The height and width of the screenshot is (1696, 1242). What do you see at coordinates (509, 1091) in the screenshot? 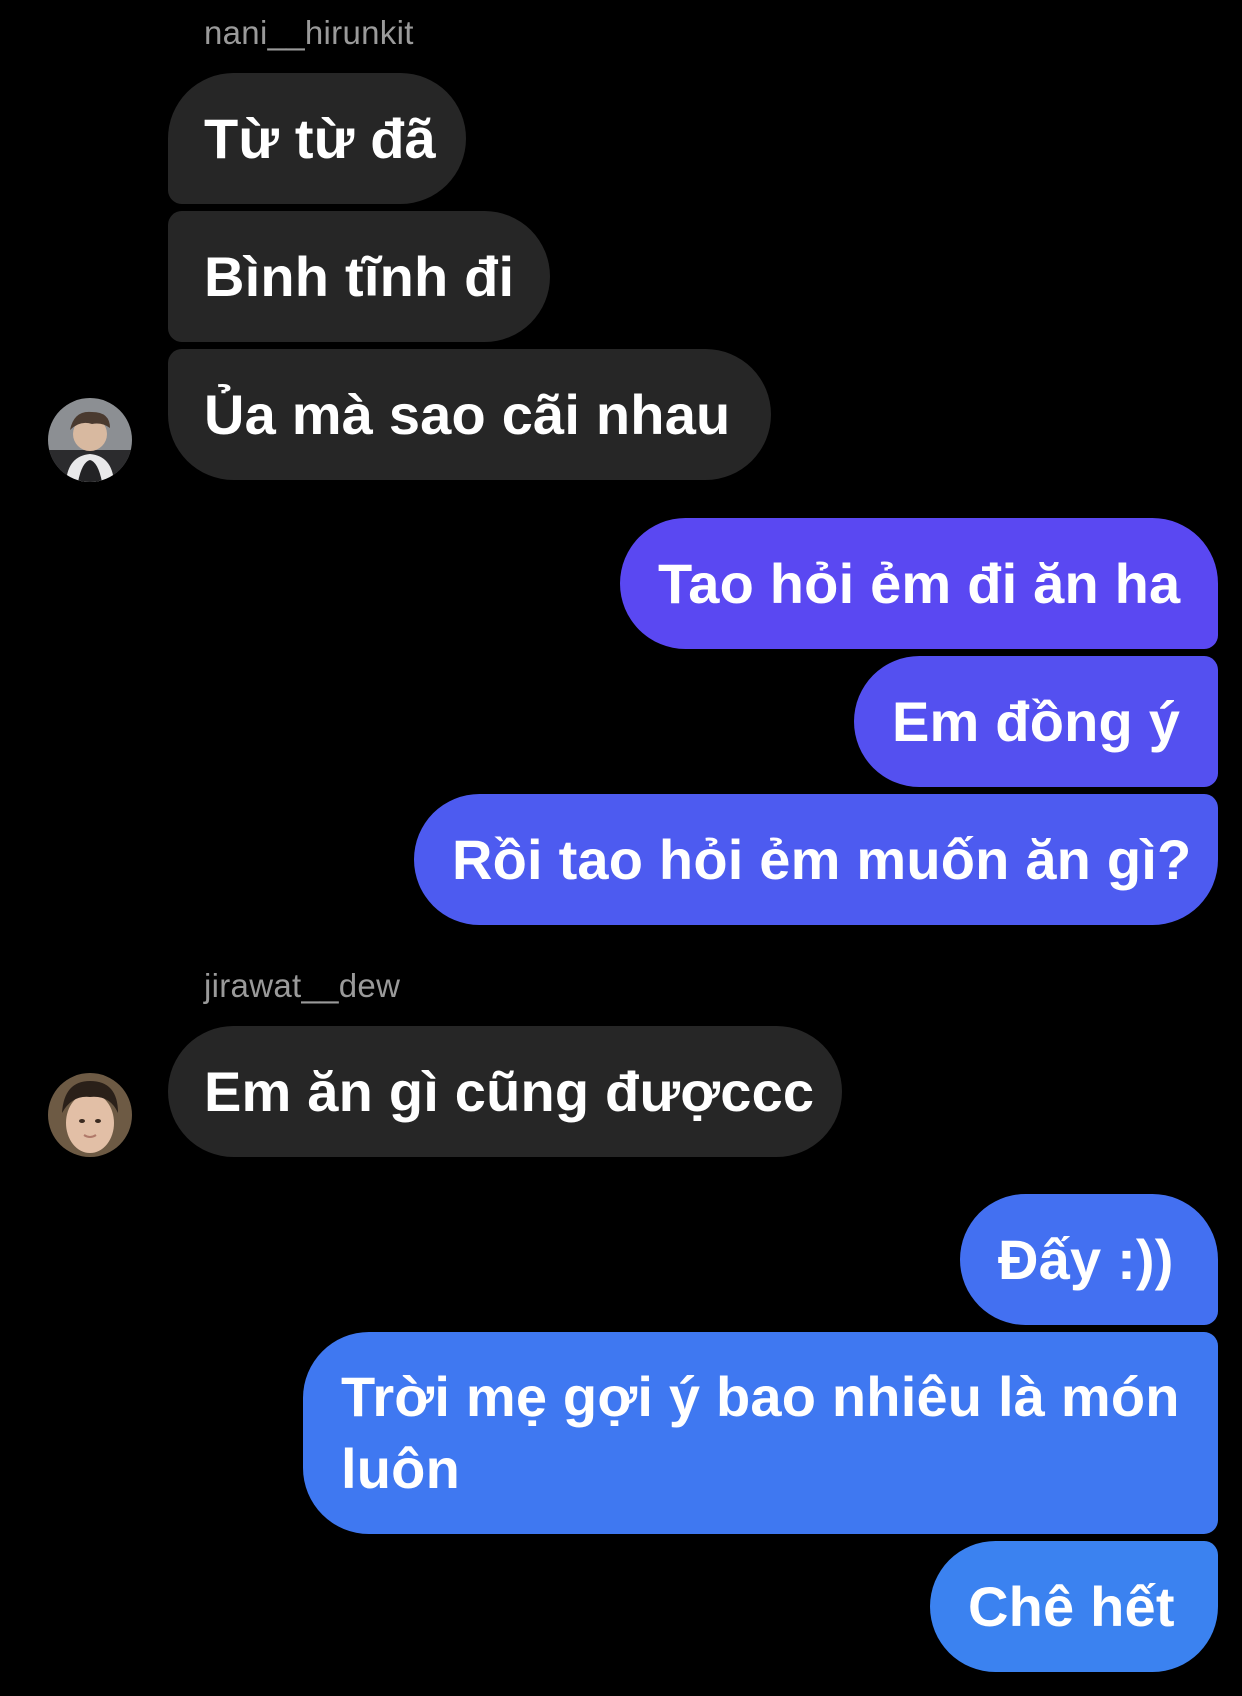
I see `message-text: Em ăn gì cũng đượccc` at bounding box center [509, 1091].